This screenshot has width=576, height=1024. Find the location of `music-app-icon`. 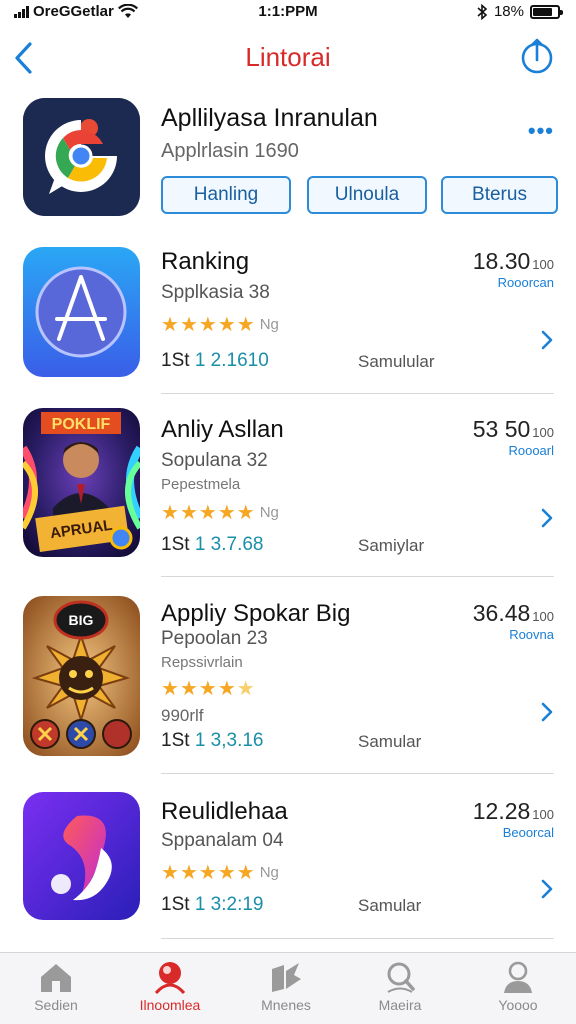

music-app-icon is located at coordinates (81, 856).